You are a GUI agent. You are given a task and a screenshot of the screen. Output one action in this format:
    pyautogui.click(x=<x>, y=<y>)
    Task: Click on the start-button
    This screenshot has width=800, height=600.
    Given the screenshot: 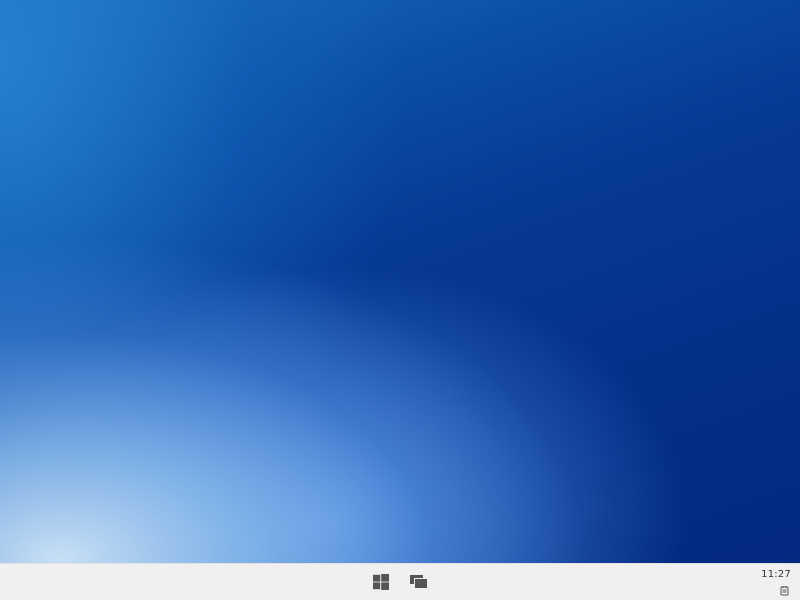 What is the action you would take?
    pyautogui.click(x=381, y=582)
    